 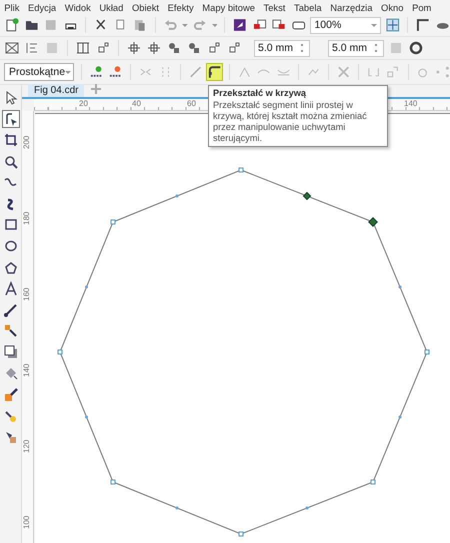 I want to click on menu-item: Okno, so click(x=392, y=7).